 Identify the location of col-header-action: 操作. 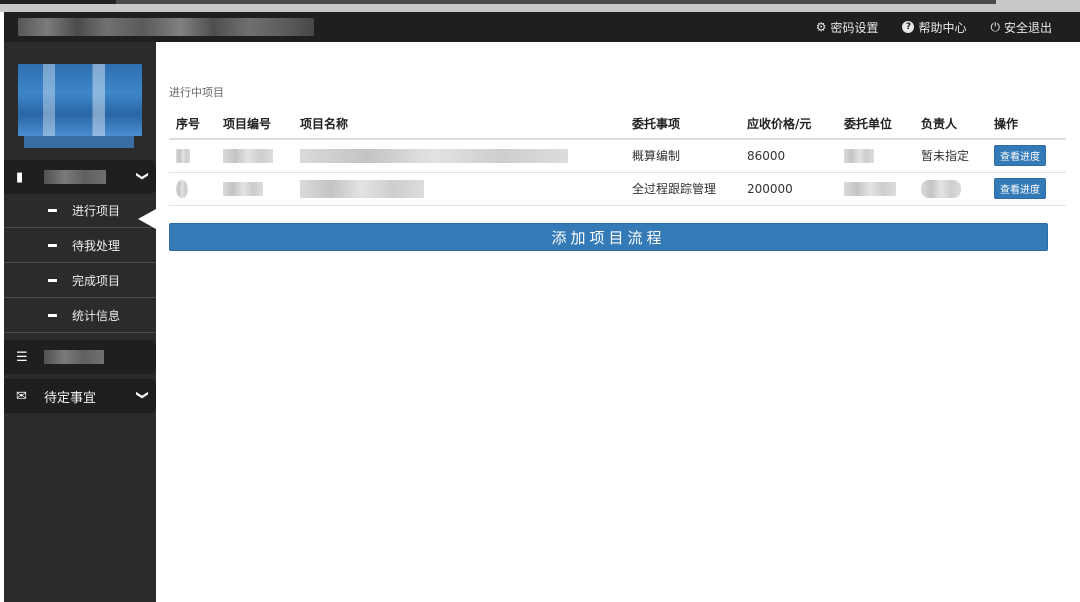
(1026, 124).